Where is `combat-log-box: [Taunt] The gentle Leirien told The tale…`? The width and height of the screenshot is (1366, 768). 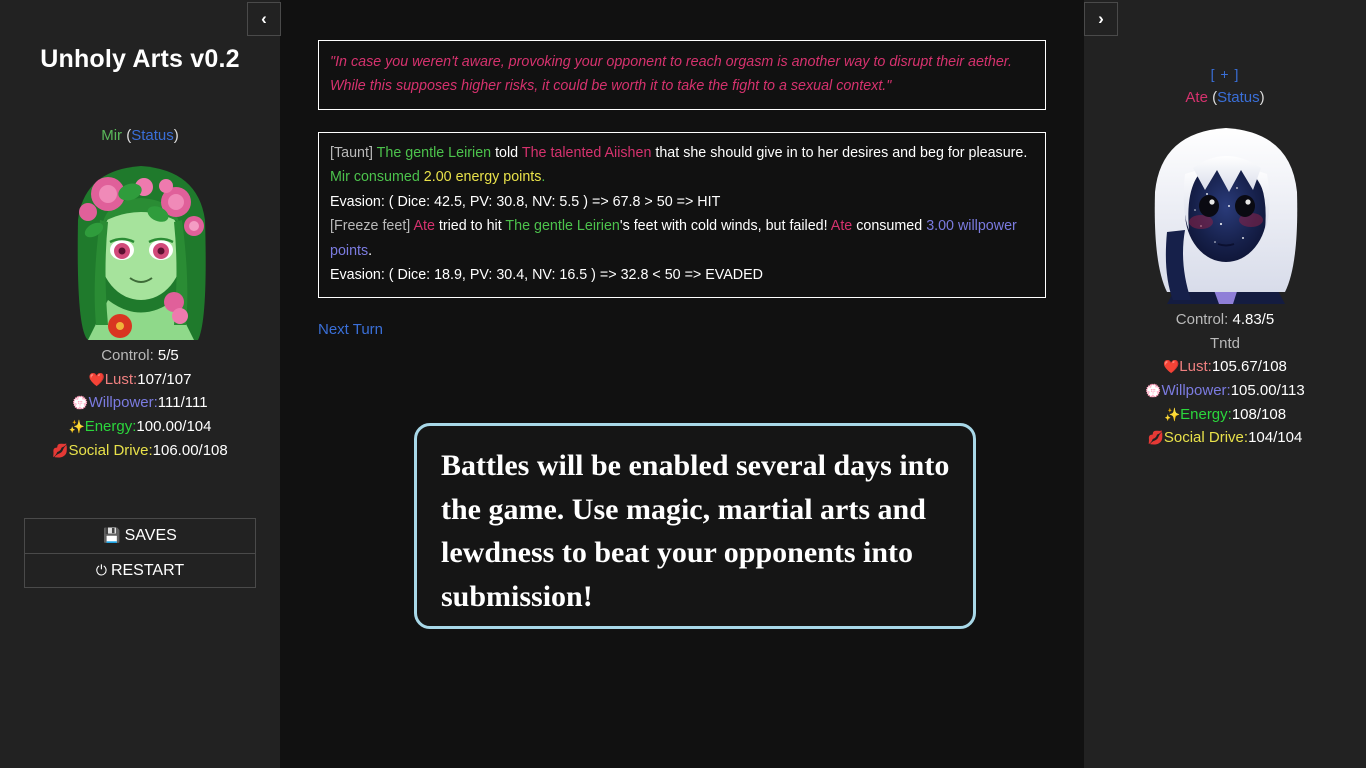
combat-log-box: [Taunt] The gentle Leirien told The tale… is located at coordinates (682, 214).